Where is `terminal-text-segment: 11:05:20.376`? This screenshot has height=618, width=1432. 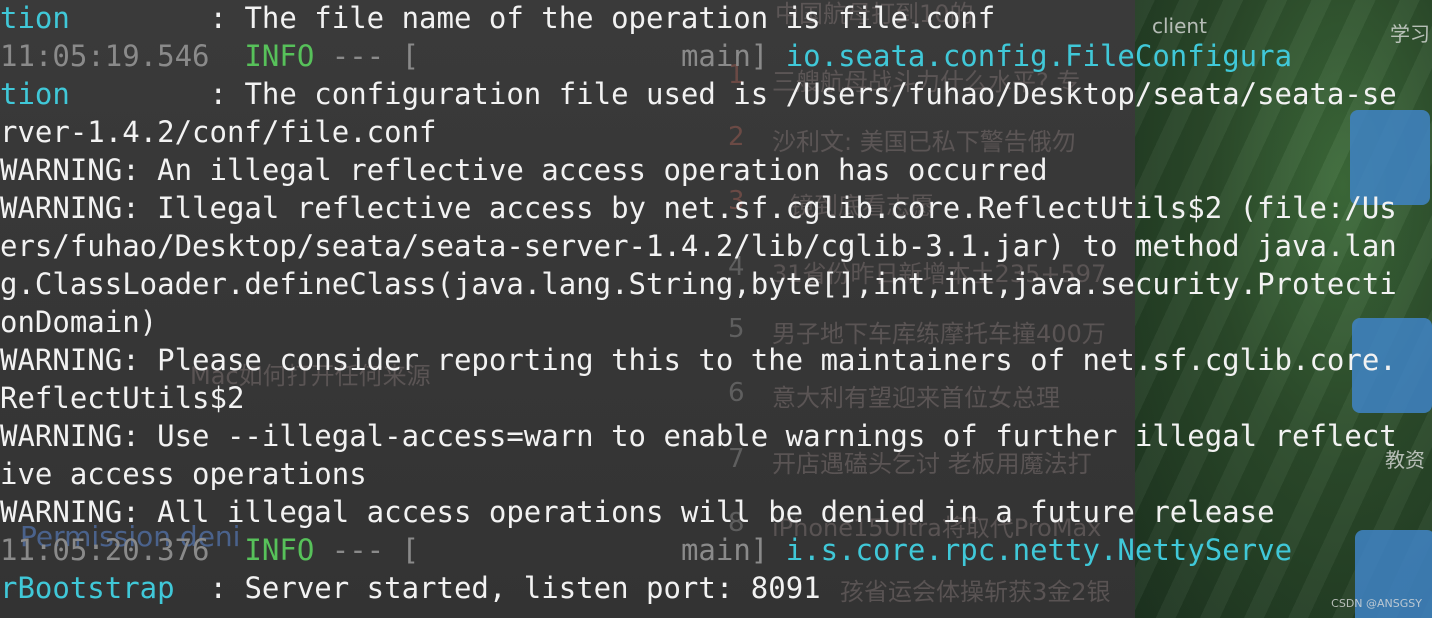
terminal-text-segment: 11:05:20.376 is located at coordinates (105, 550).